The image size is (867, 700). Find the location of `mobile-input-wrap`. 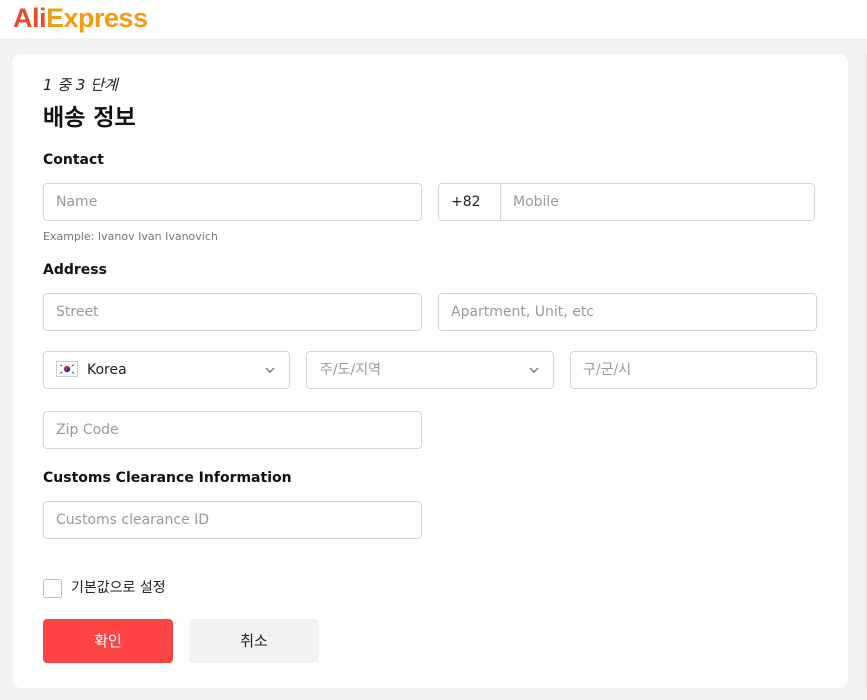

mobile-input-wrap is located at coordinates (657, 202).